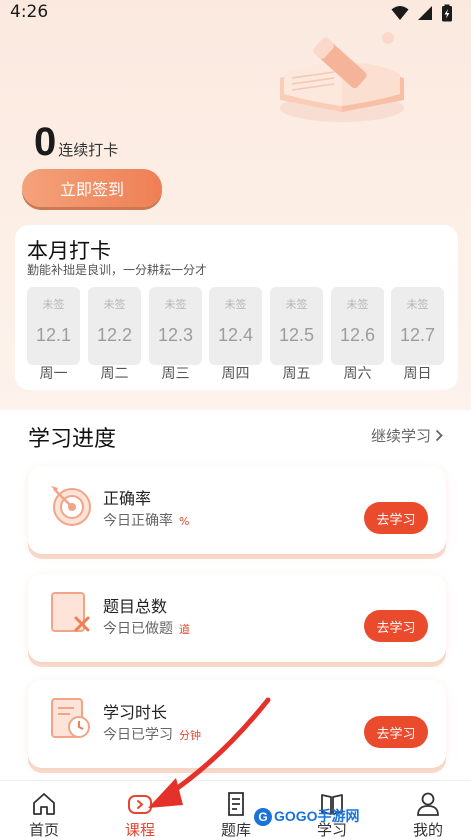  Describe the element at coordinates (135, 606) in the screenshot. I see `card-title: 题目总数` at that location.